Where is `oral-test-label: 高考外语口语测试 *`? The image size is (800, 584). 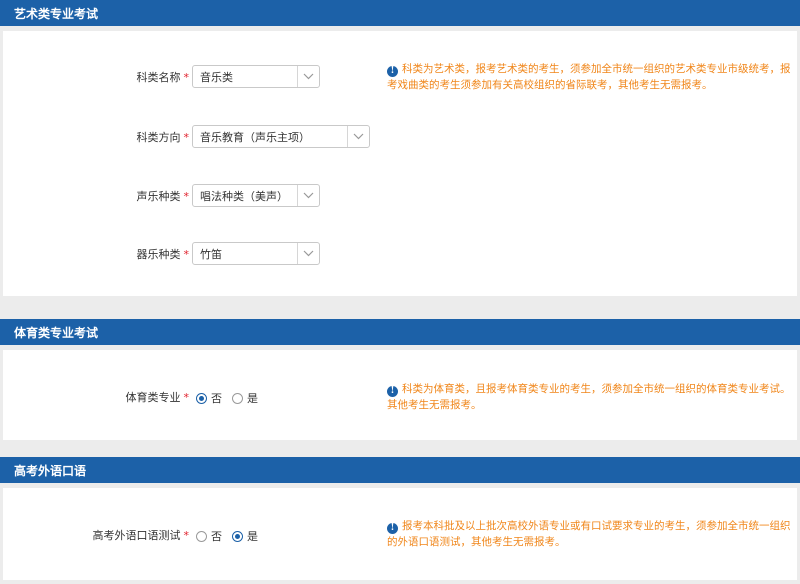
oral-test-label: 高考外语口语测试 * is located at coordinates (141, 535).